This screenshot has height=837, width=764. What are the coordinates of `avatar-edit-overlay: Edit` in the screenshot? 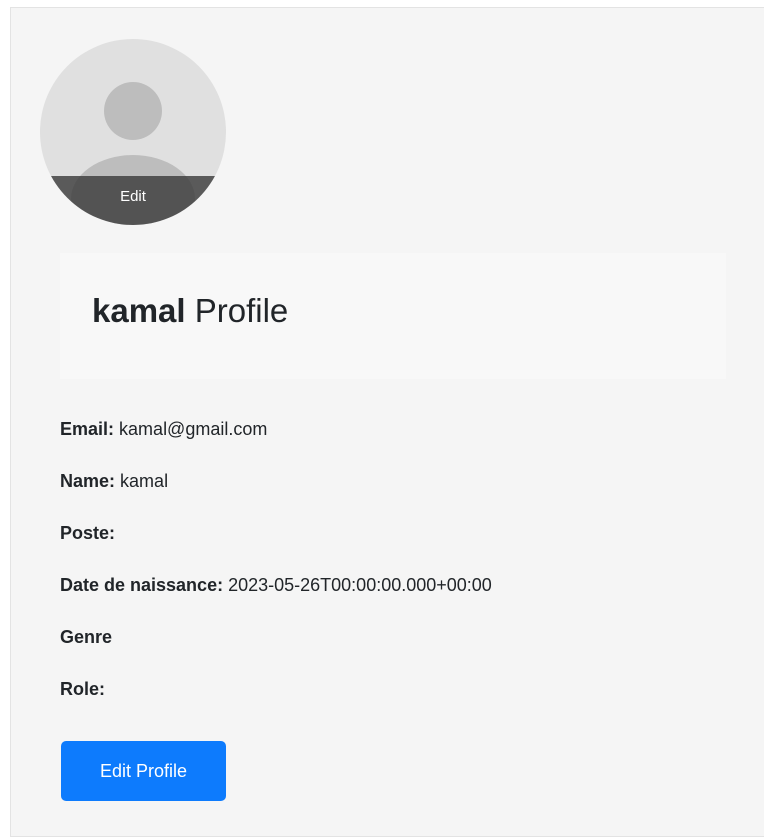 It's located at (133, 200).